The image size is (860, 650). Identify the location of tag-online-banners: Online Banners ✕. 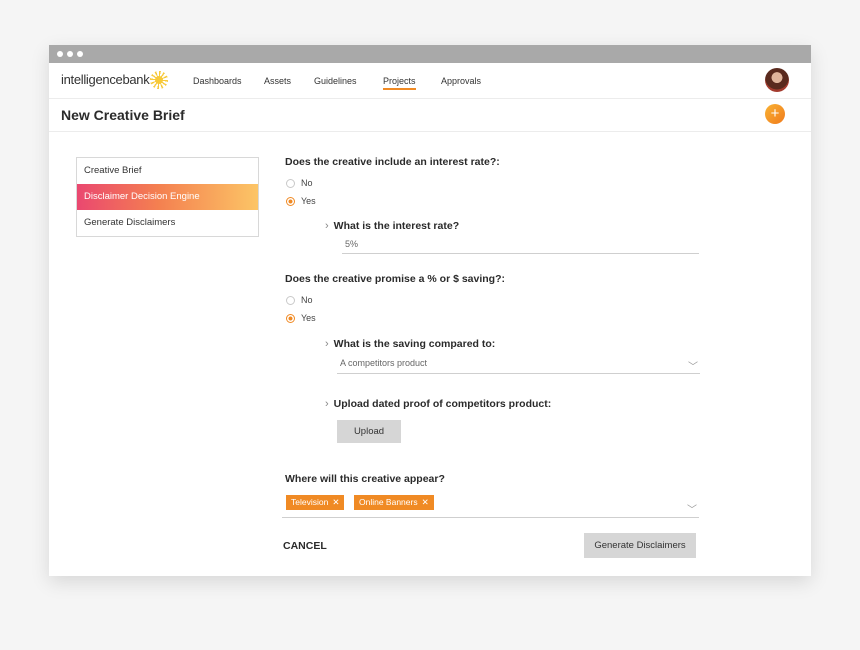
(394, 502).